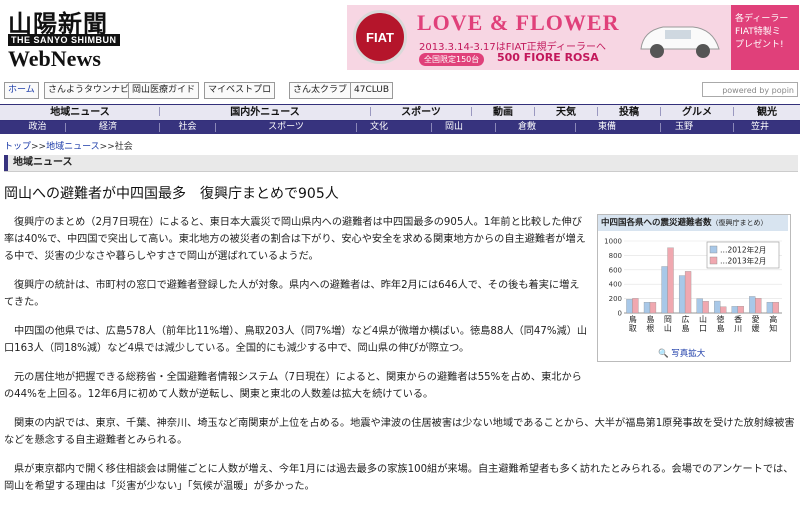 The image size is (800, 514). Describe the element at coordinates (770, 308) in the screenshot. I see `bar-高知-0` at that location.